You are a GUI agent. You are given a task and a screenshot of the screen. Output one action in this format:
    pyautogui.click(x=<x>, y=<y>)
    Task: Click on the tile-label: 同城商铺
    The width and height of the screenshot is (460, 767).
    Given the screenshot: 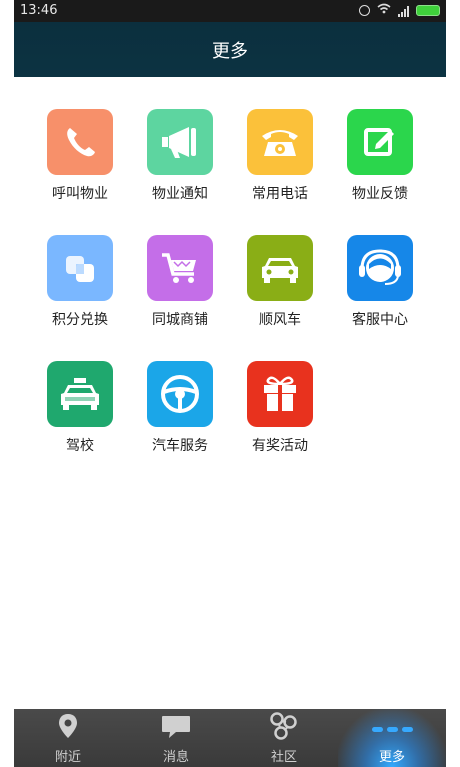 What is the action you would take?
    pyautogui.click(x=180, y=320)
    